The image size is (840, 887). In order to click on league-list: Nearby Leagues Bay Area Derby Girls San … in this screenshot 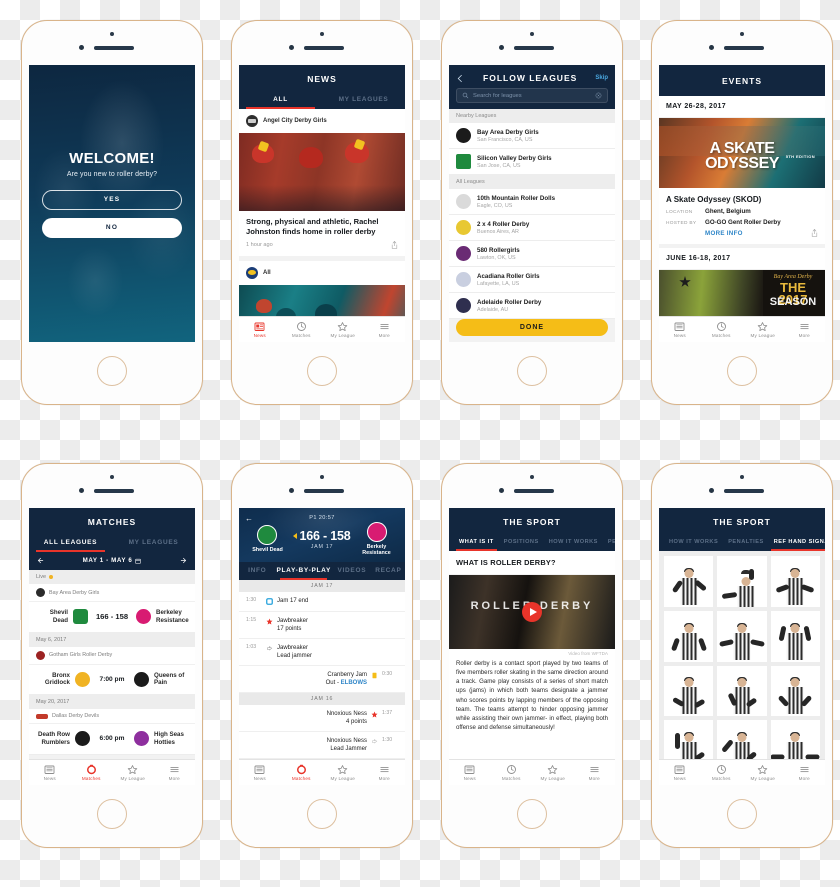, I will do `click(532, 225)`.